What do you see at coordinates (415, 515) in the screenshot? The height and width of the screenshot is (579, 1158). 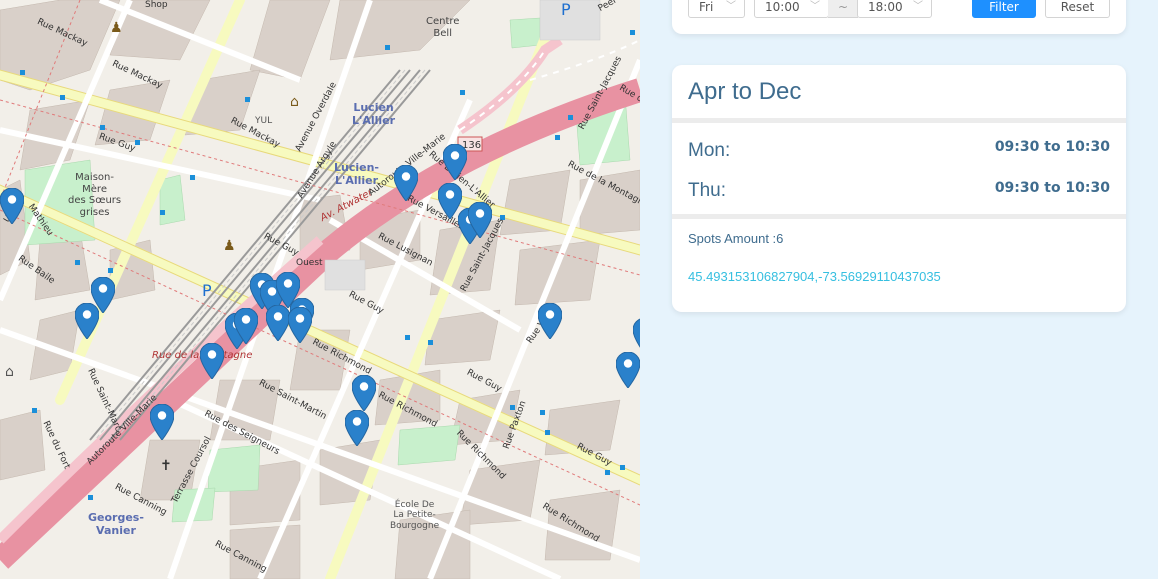 I see `map-label-ecole: École De La Petite- Bourgogne` at bounding box center [415, 515].